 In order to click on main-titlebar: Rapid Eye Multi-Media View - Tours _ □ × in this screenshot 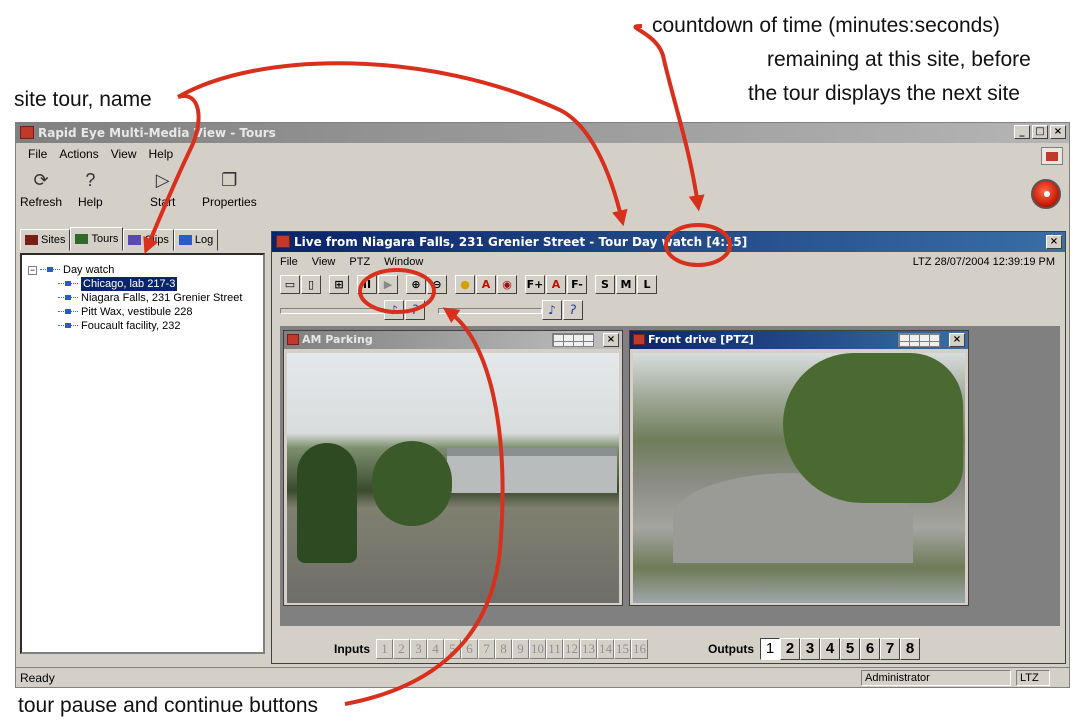, I will do `click(542, 133)`.